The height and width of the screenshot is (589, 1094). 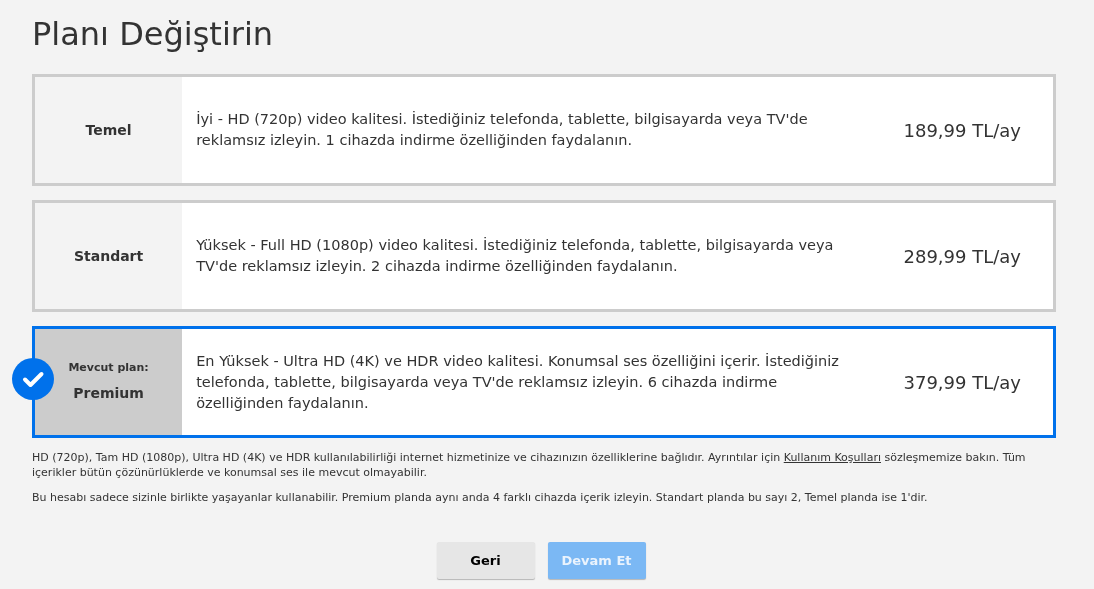 What do you see at coordinates (529, 465) in the screenshot?
I see `availability-note: HD (720p), Tam HD (1080p), Ultra HD (4K) ve HDR kullanılabilirliği internet hizmetinize ve cihazınızın özelliklerine bağlıdır. Ayrıntılar için Kullanım Koşulları sözleşmemize bakın. Tüm içerikler bütün çözünürlüklerde ve konumsal ses ile mevcut olmayabilir.` at bounding box center [529, 465].